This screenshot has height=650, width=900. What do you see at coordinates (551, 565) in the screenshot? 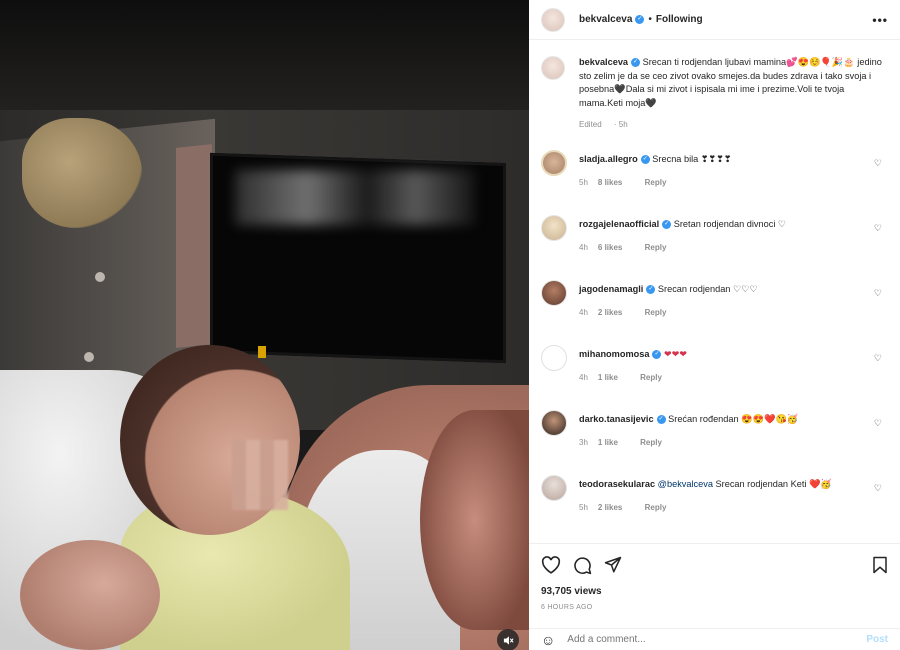
I see `heart-icon` at bounding box center [551, 565].